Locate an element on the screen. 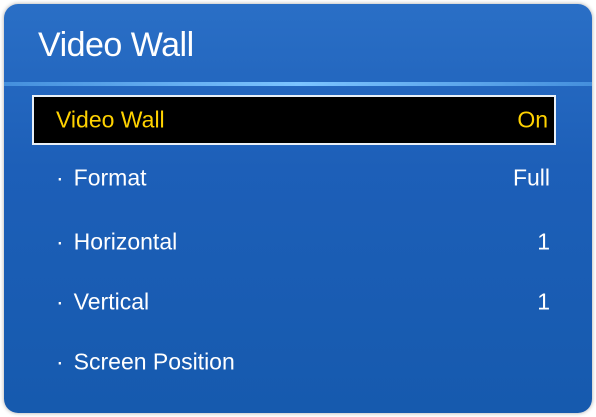  menu-item-screen-position: · Screen Position is located at coordinates (306, 362).